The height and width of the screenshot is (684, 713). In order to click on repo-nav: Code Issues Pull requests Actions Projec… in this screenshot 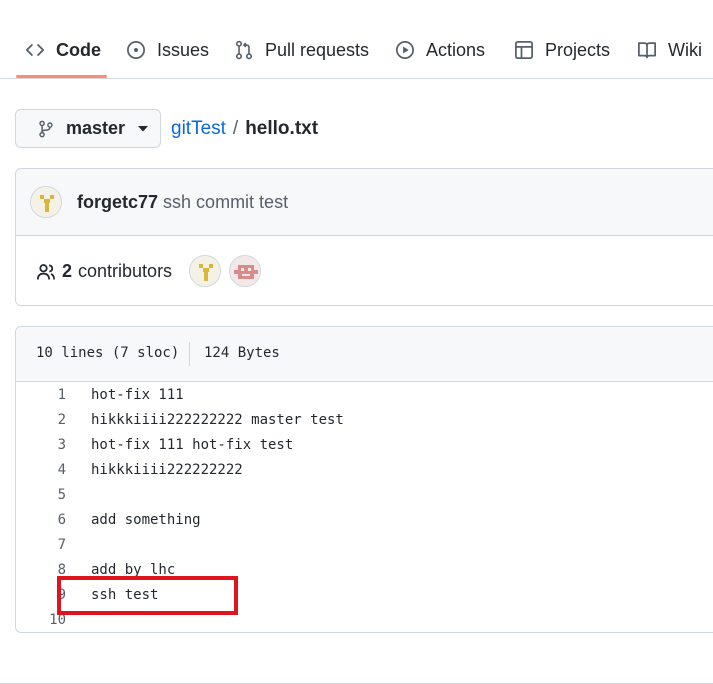, I will do `click(356, 39)`.